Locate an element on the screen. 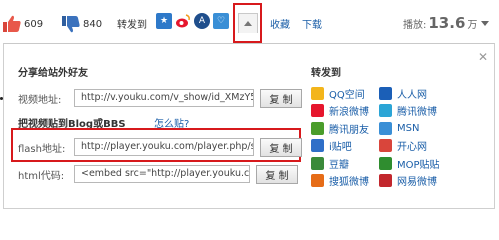 The image size is (499, 240). share-panel-toggle-highlight is located at coordinates (247, 23).